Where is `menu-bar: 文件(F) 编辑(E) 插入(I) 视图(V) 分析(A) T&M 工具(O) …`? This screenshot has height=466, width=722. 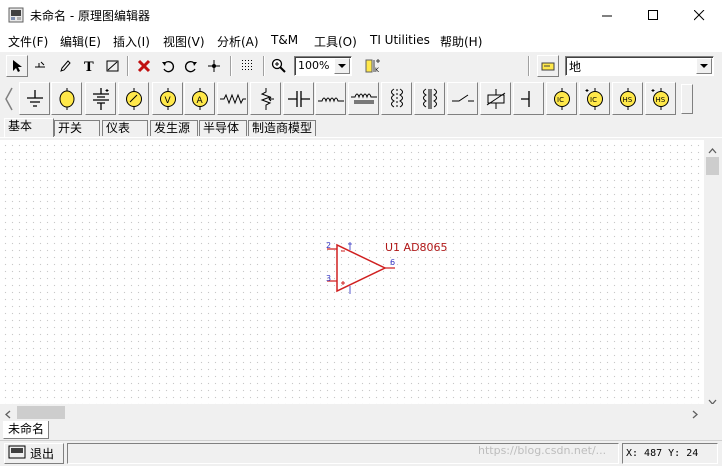
menu-bar: 文件(F) 编辑(E) 插入(I) 视图(V) 分析(A) T&M 工具(O) … is located at coordinates (361, 41).